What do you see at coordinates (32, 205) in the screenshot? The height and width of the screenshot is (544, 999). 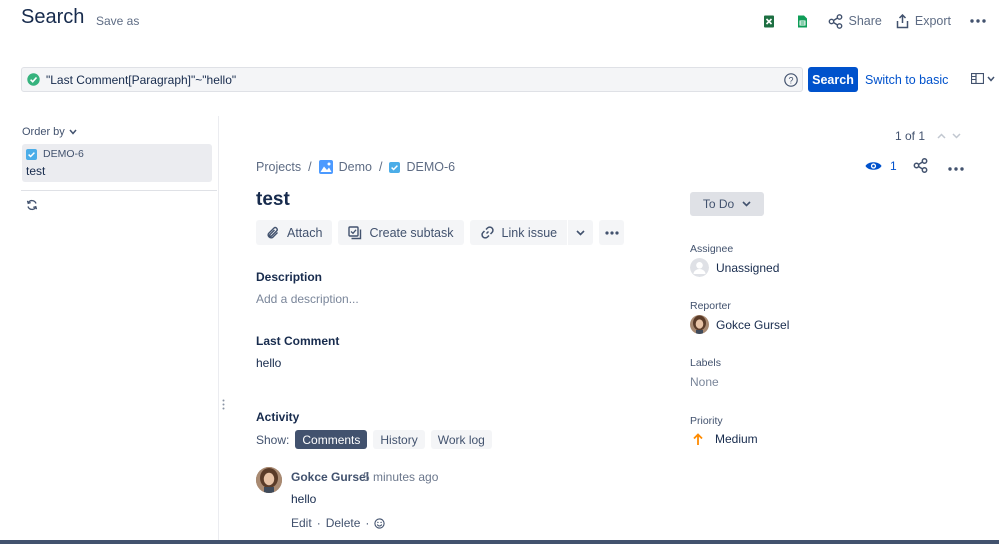 I see `refresh-icon` at bounding box center [32, 205].